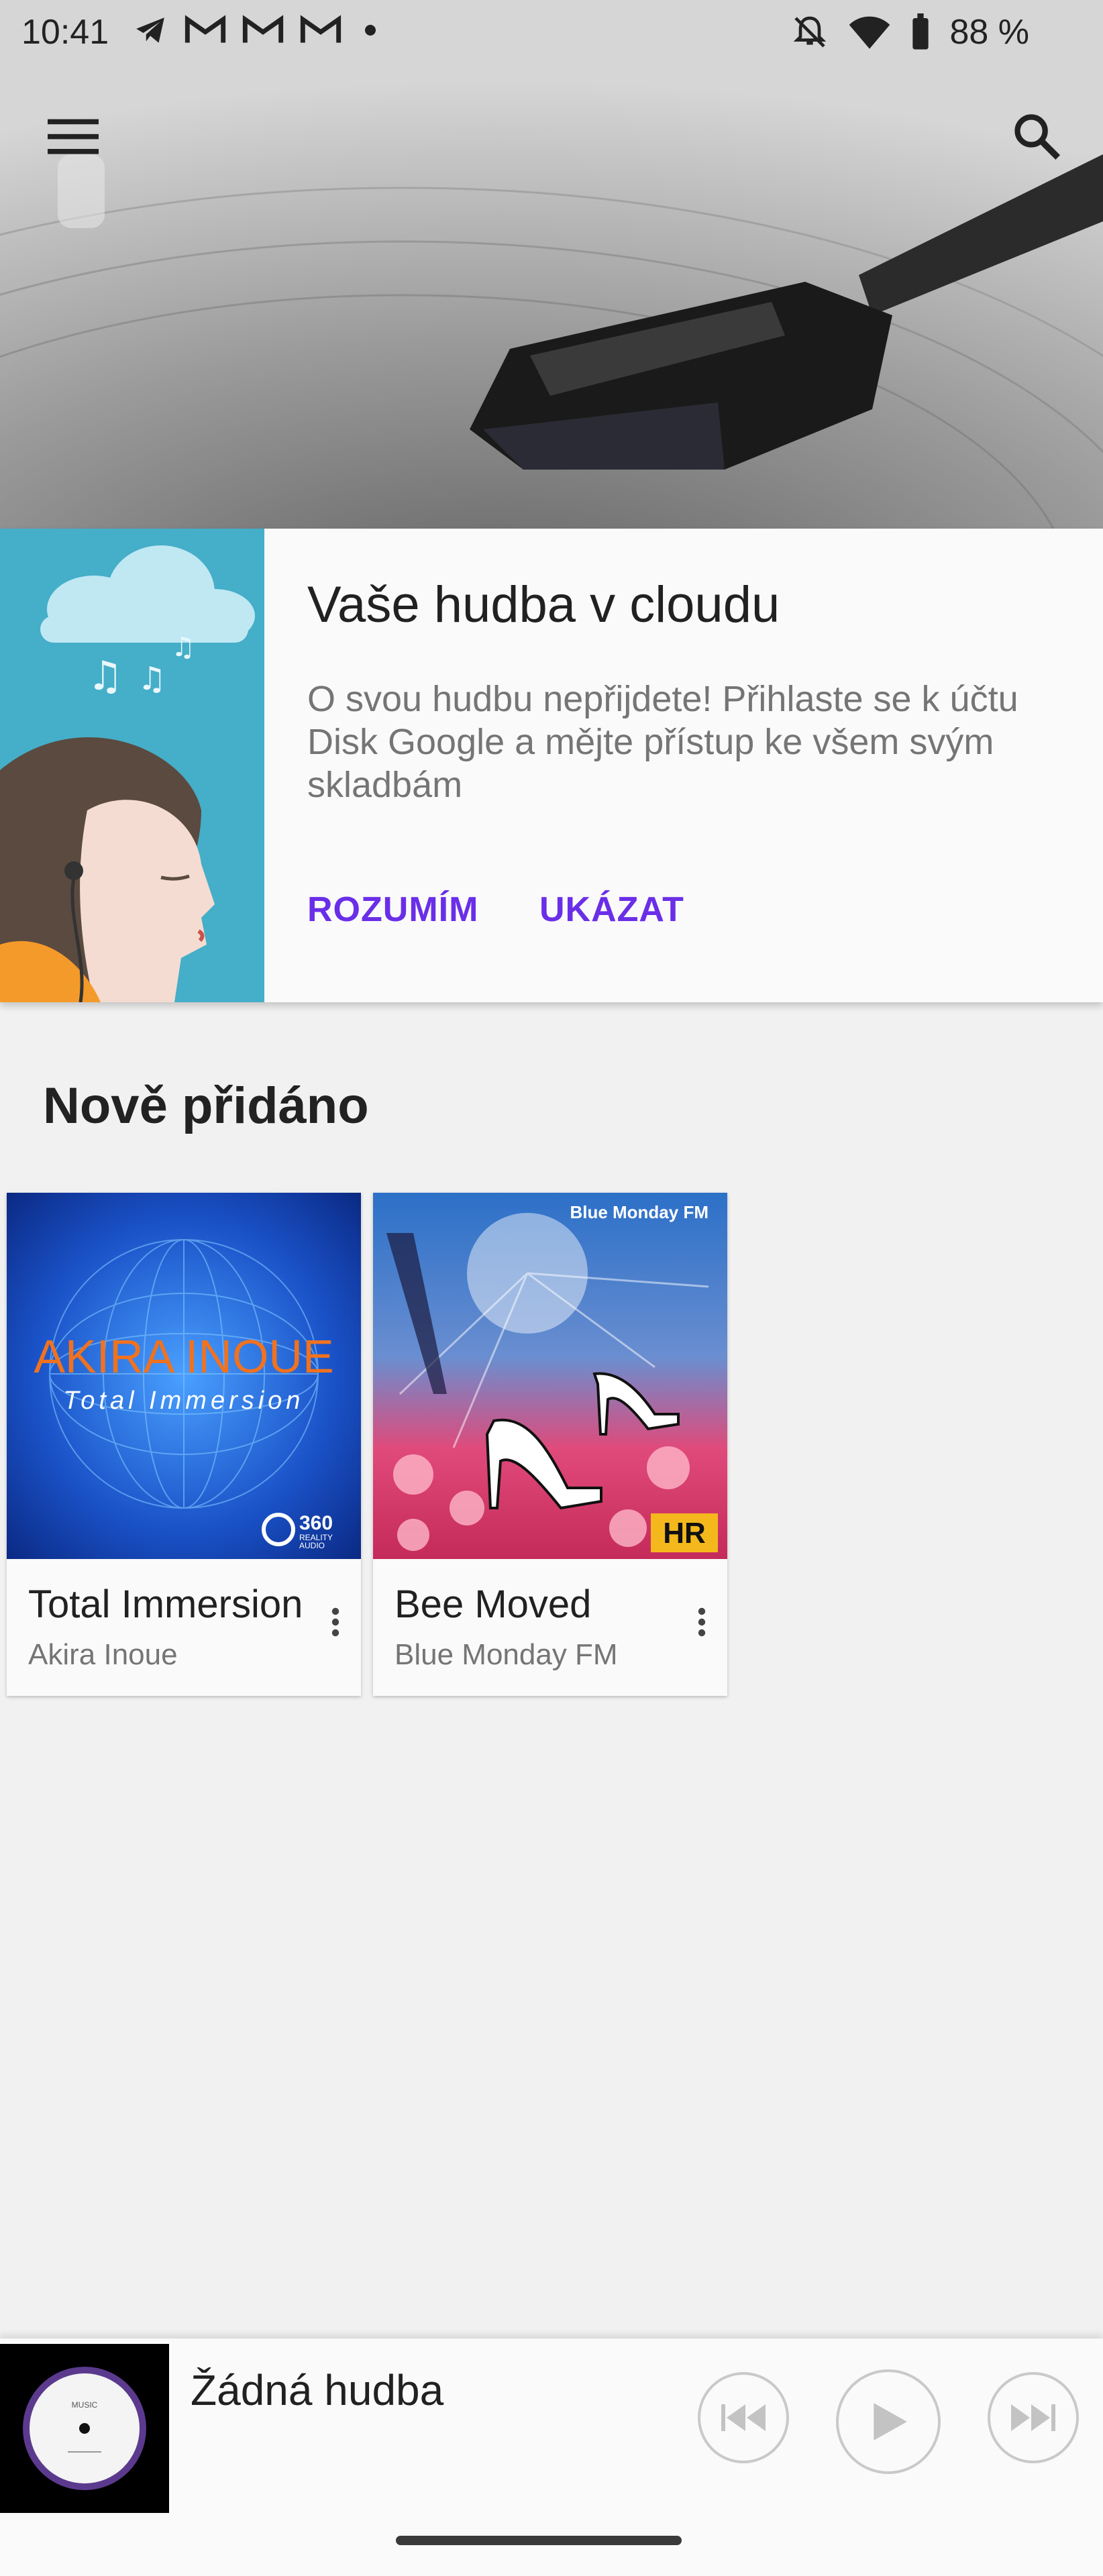 The image size is (1103, 2576). What do you see at coordinates (183, 1356) in the screenshot?
I see `cover-artist-text: AKIRA INOUE` at bounding box center [183, 1356].